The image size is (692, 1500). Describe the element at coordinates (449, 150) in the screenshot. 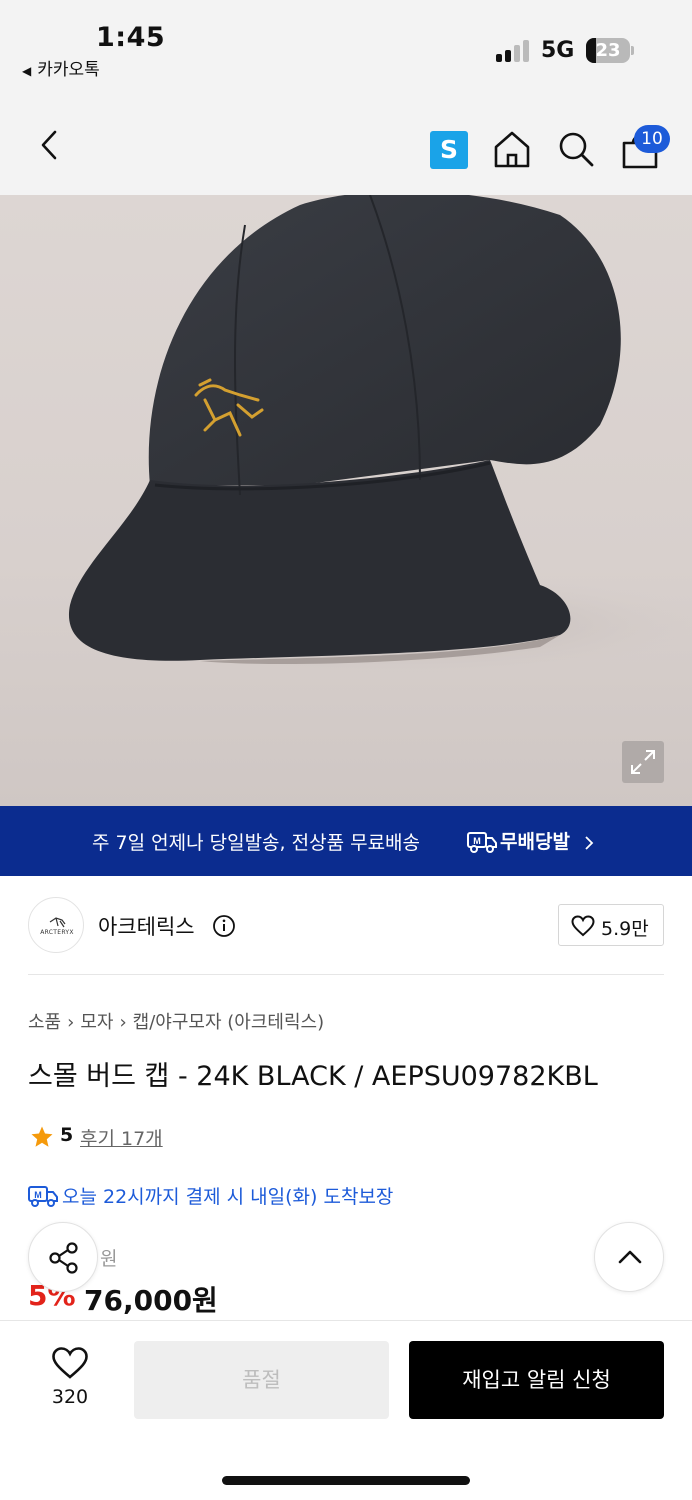

I see `s-app-icon: S` at that location.